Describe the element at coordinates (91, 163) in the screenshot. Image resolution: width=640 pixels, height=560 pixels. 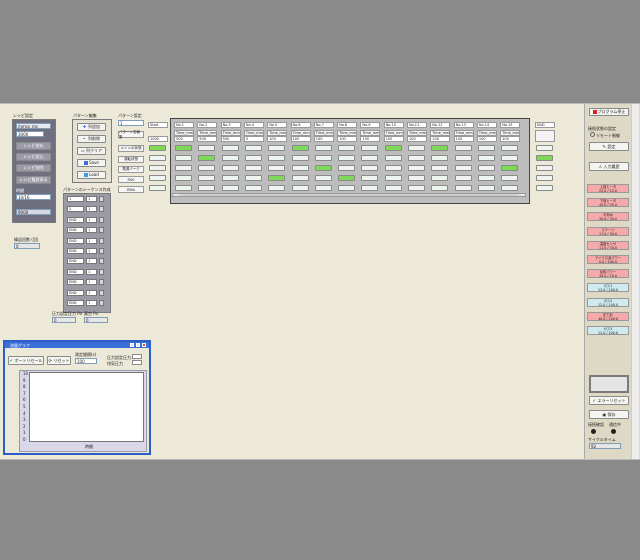
I see `save-button: Save` at that location.